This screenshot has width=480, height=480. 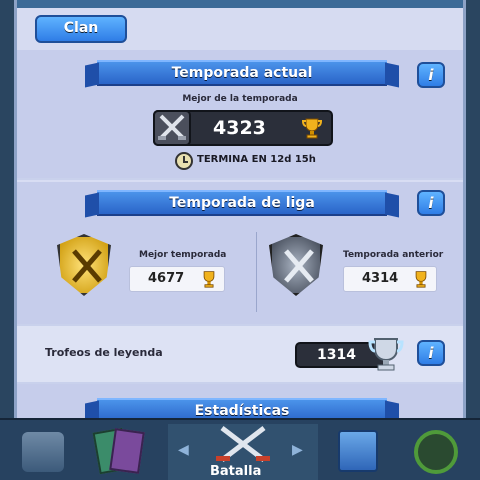 I want to click on bottom-nav: ◀ Batalla ▶, so click(x=240, y=449).